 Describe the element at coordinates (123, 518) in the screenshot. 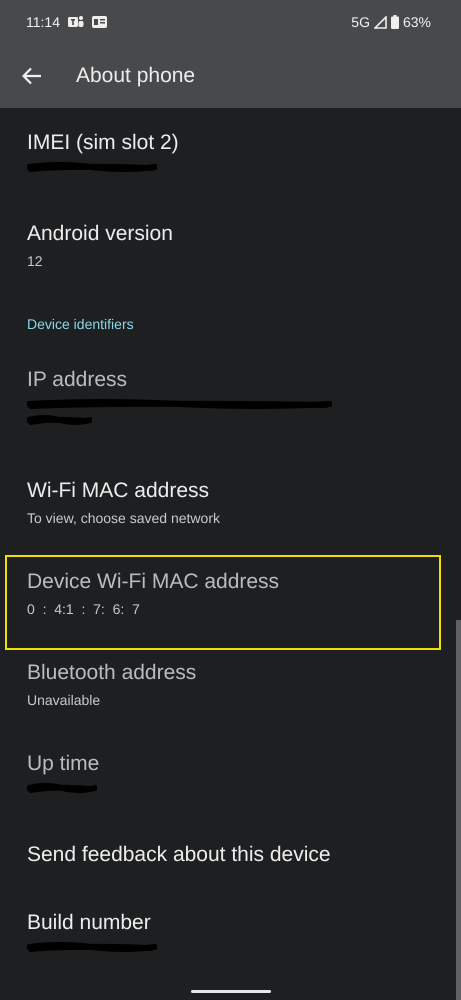

I see `setting-summary: To view, choose saved network` at that location.